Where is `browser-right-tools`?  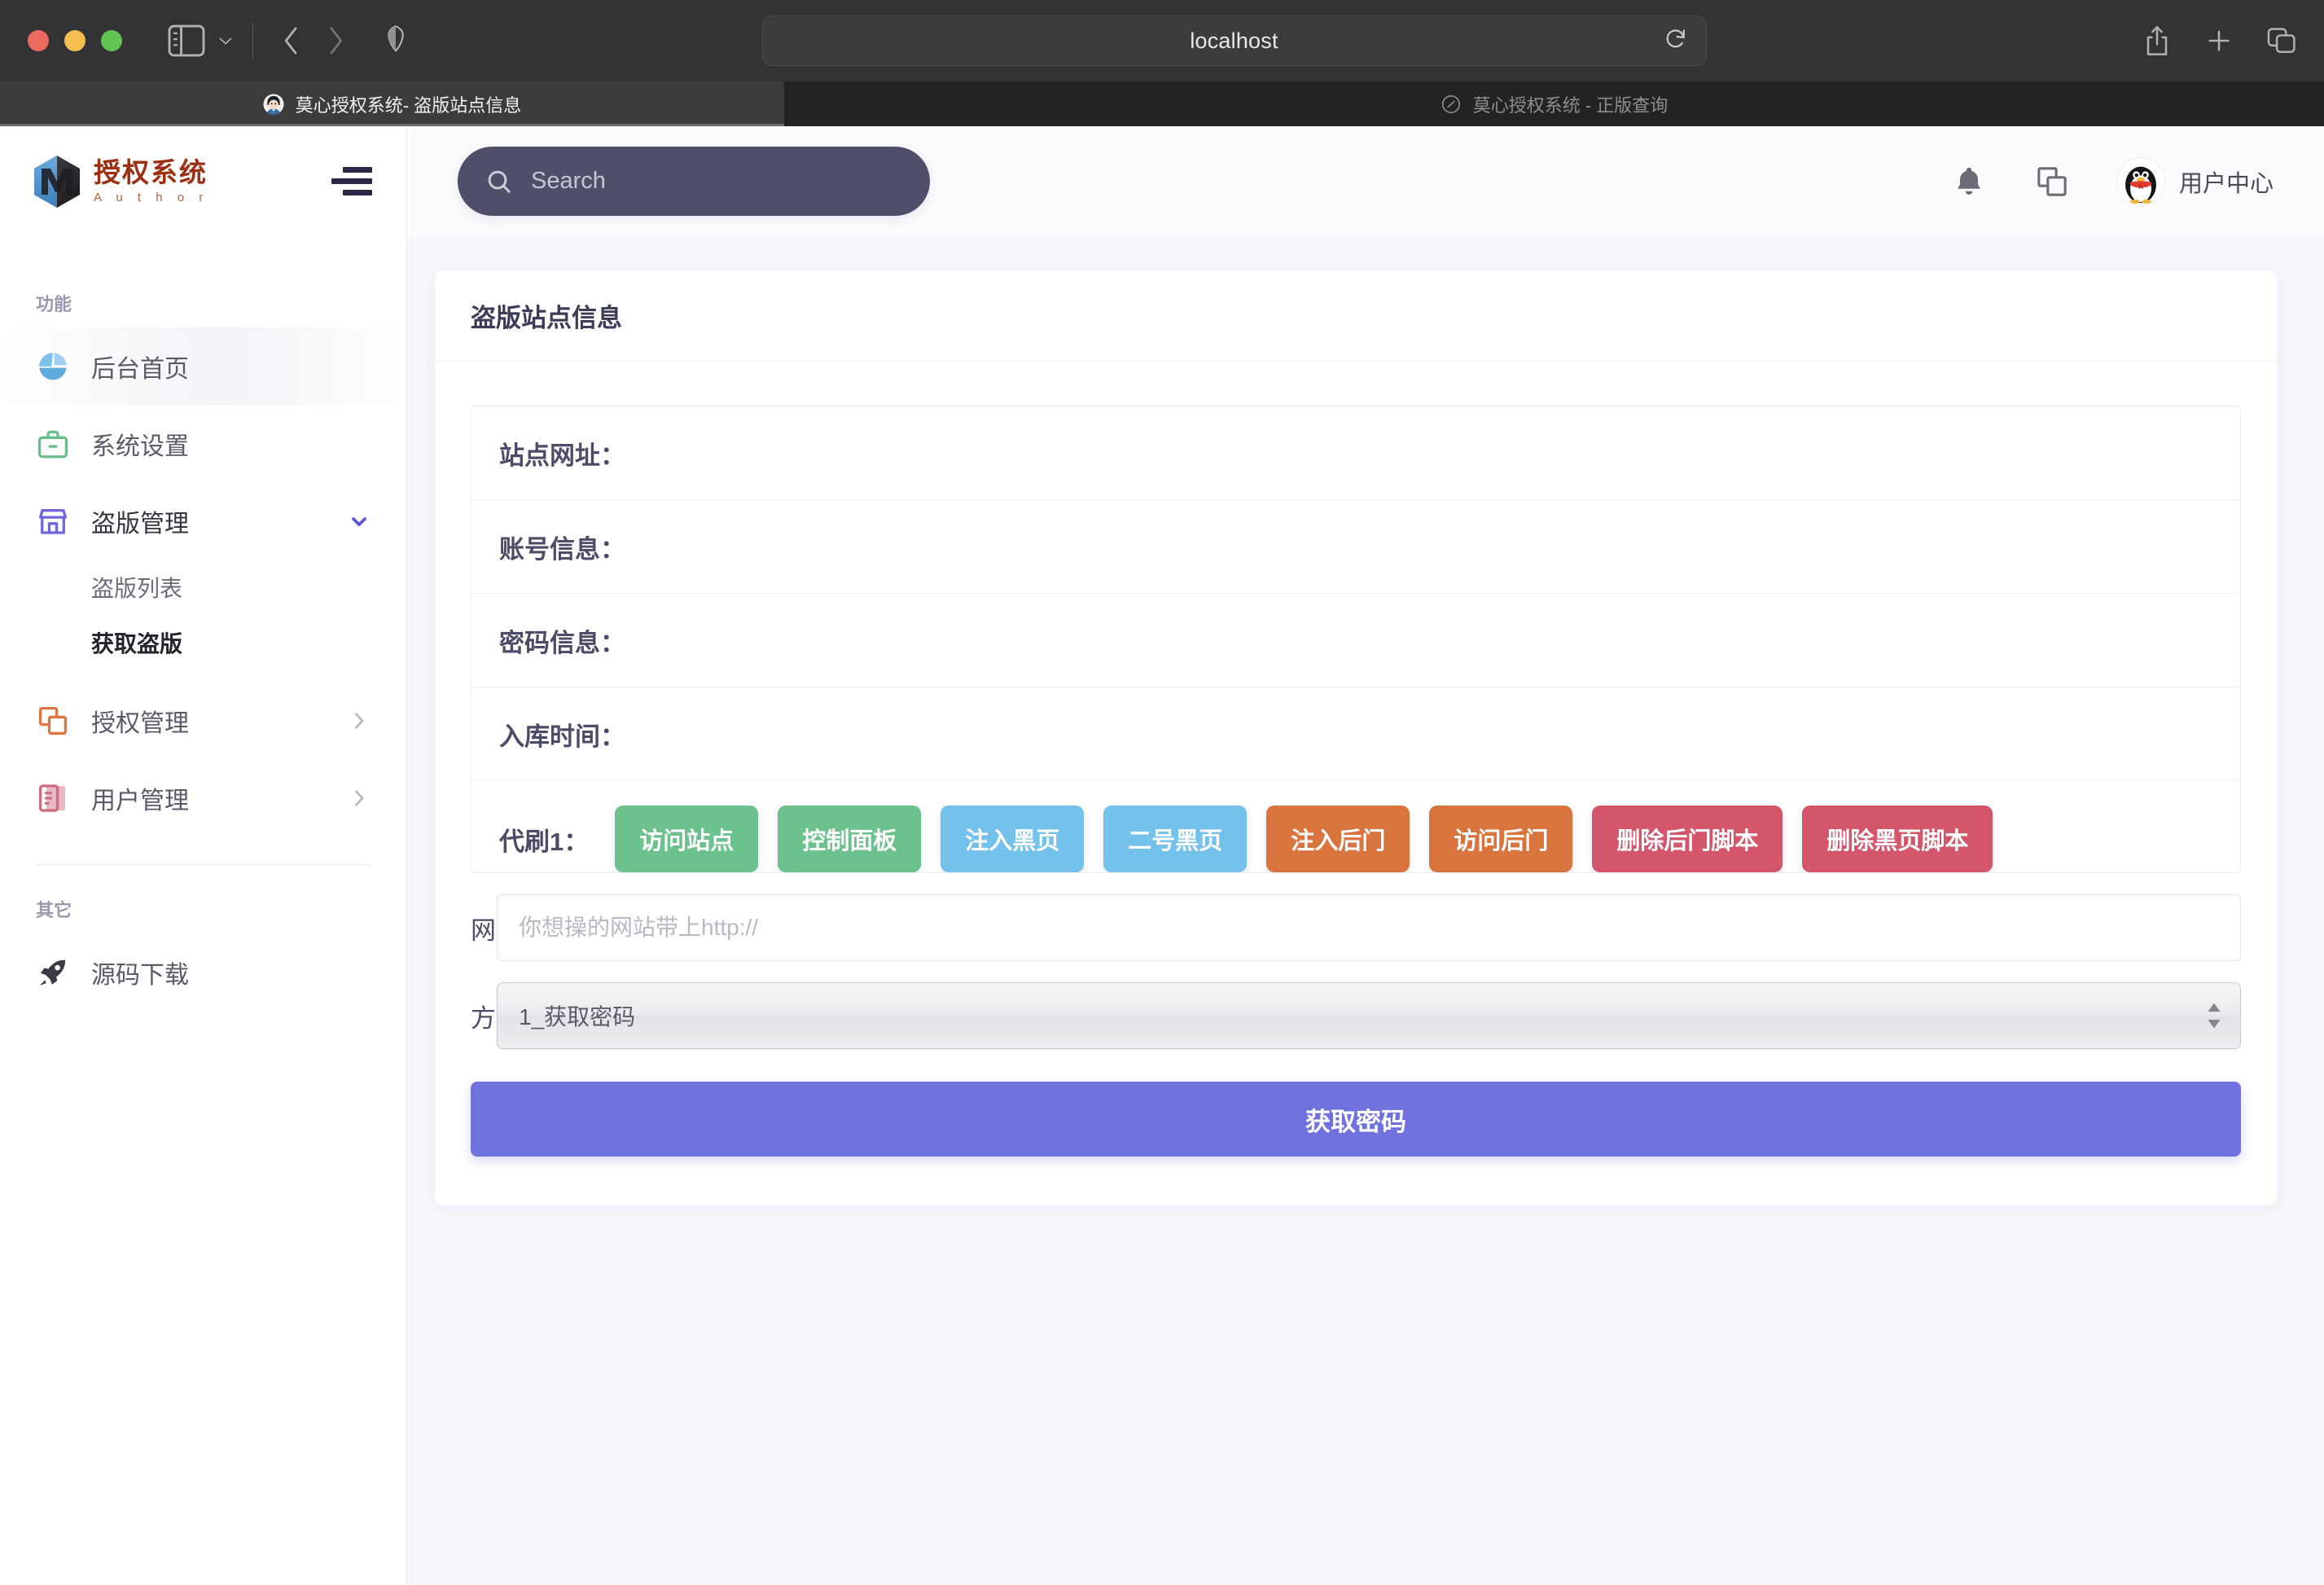
browser-right-tools is located at coordinates (2219, 40).